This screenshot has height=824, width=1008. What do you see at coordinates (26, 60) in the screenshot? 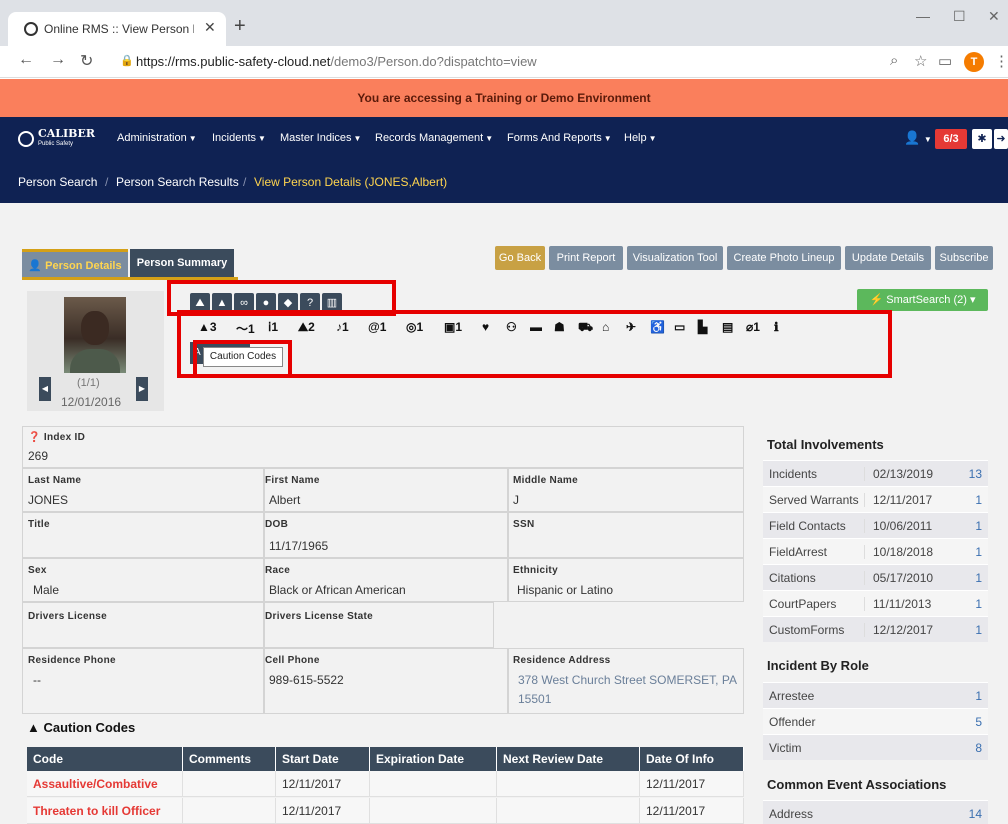
I see `back-icon: ←` at bounding box center [26, 60].